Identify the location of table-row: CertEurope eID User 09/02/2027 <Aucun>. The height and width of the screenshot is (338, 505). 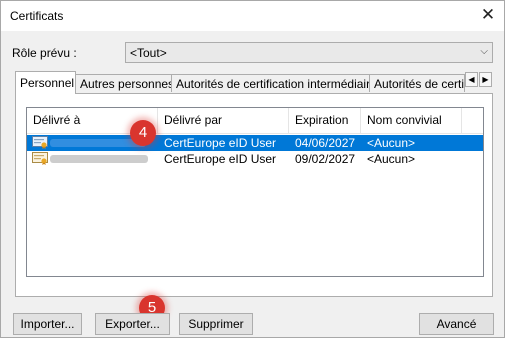
(255, 159).